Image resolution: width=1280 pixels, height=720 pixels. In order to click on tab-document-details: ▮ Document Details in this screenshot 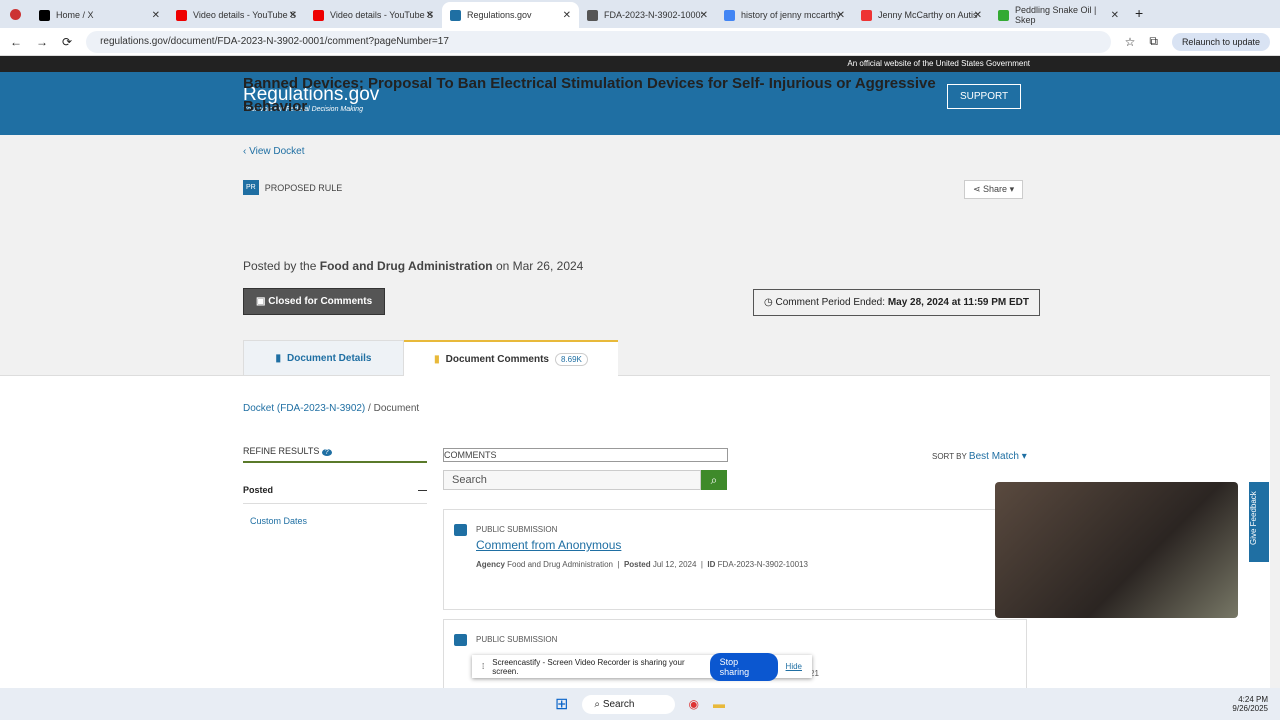, I will do `click(323, 358)`.